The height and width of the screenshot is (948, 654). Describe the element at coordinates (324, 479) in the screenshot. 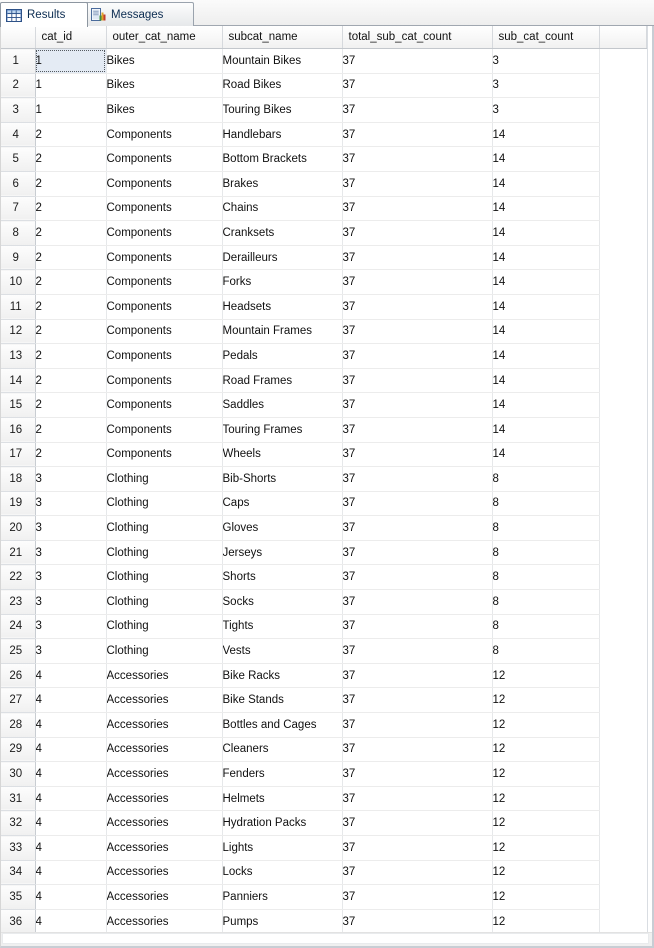

I see `table-row: 18 3 Clothing Bib-Shorts 37 8` at that location.